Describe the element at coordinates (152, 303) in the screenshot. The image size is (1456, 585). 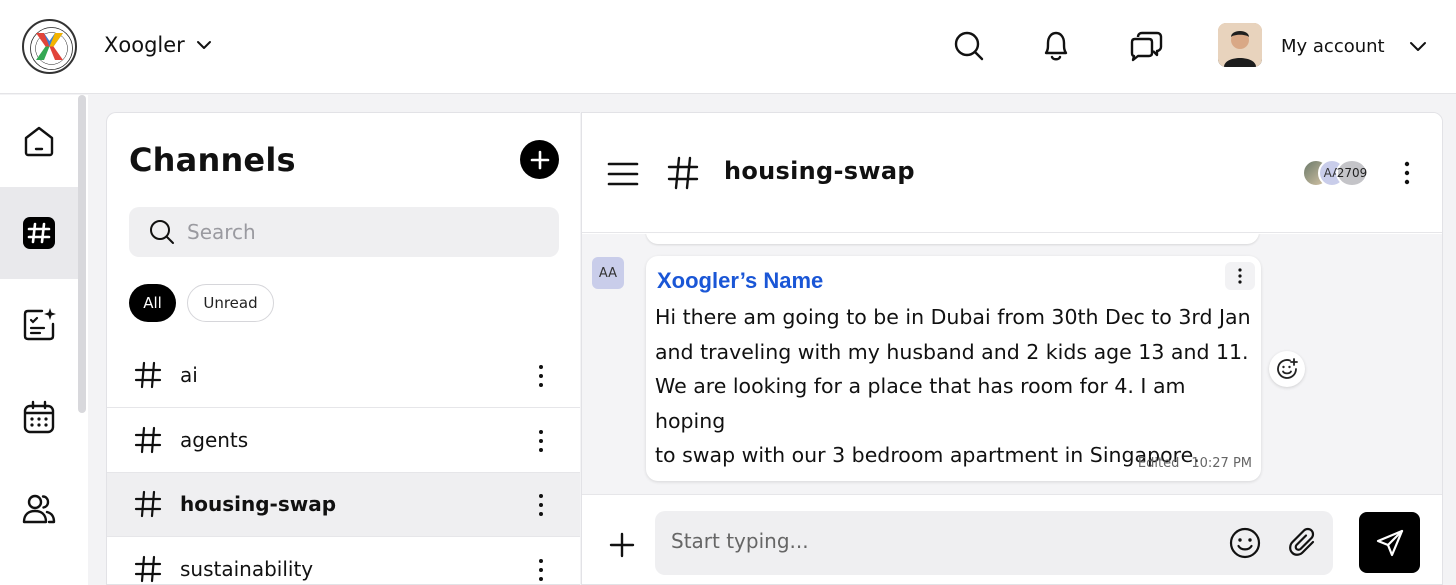
I see `filter-all: All` at that location.